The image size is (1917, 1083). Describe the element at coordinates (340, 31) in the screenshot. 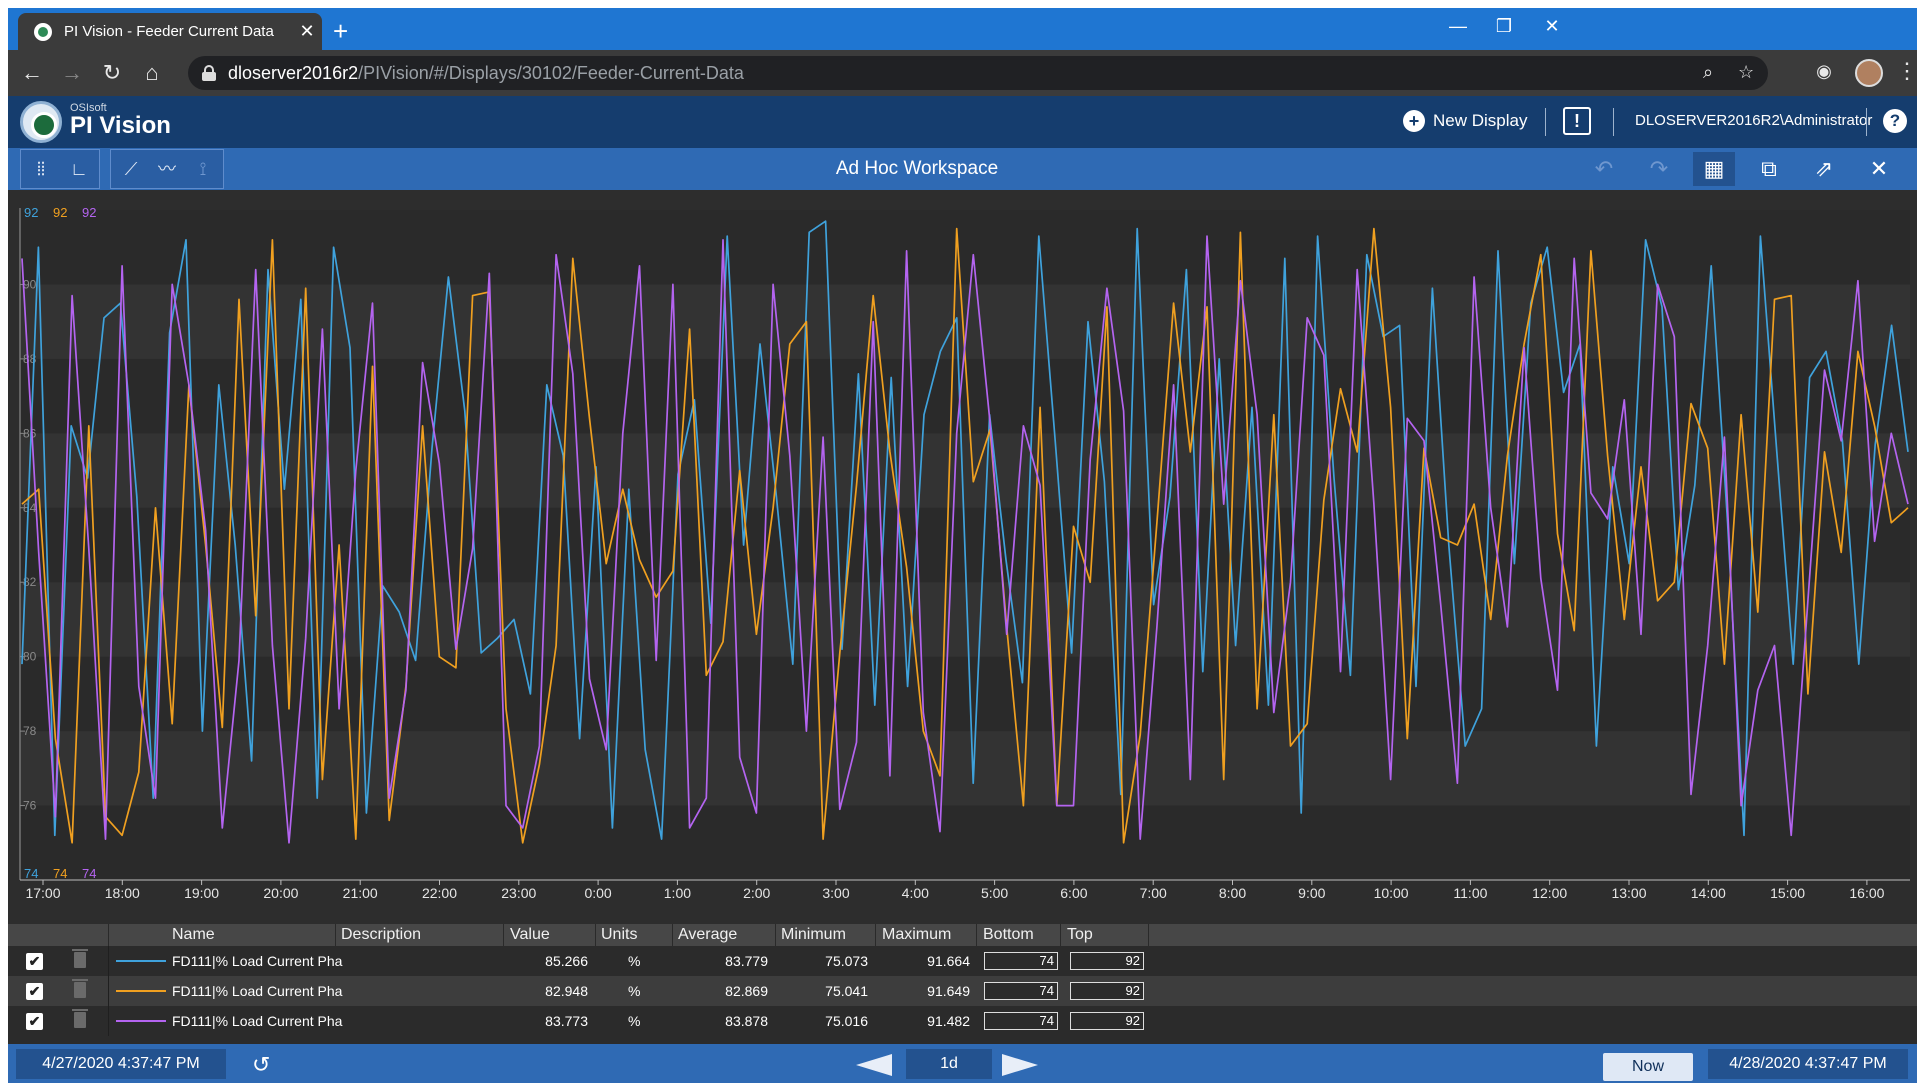

I see `new-tab-button: +` at that location.